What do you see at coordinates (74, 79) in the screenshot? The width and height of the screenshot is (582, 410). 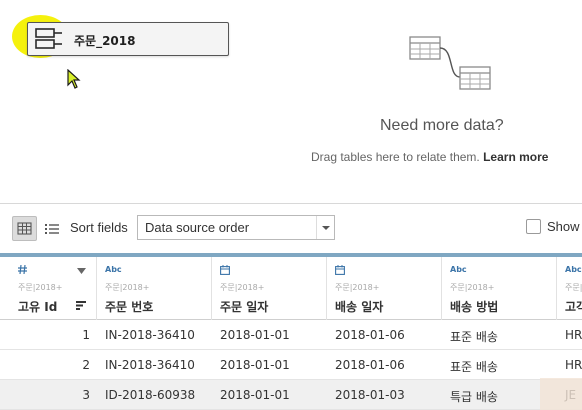 I see `mouse-pointer-icon` at bounding box center [74, 79].